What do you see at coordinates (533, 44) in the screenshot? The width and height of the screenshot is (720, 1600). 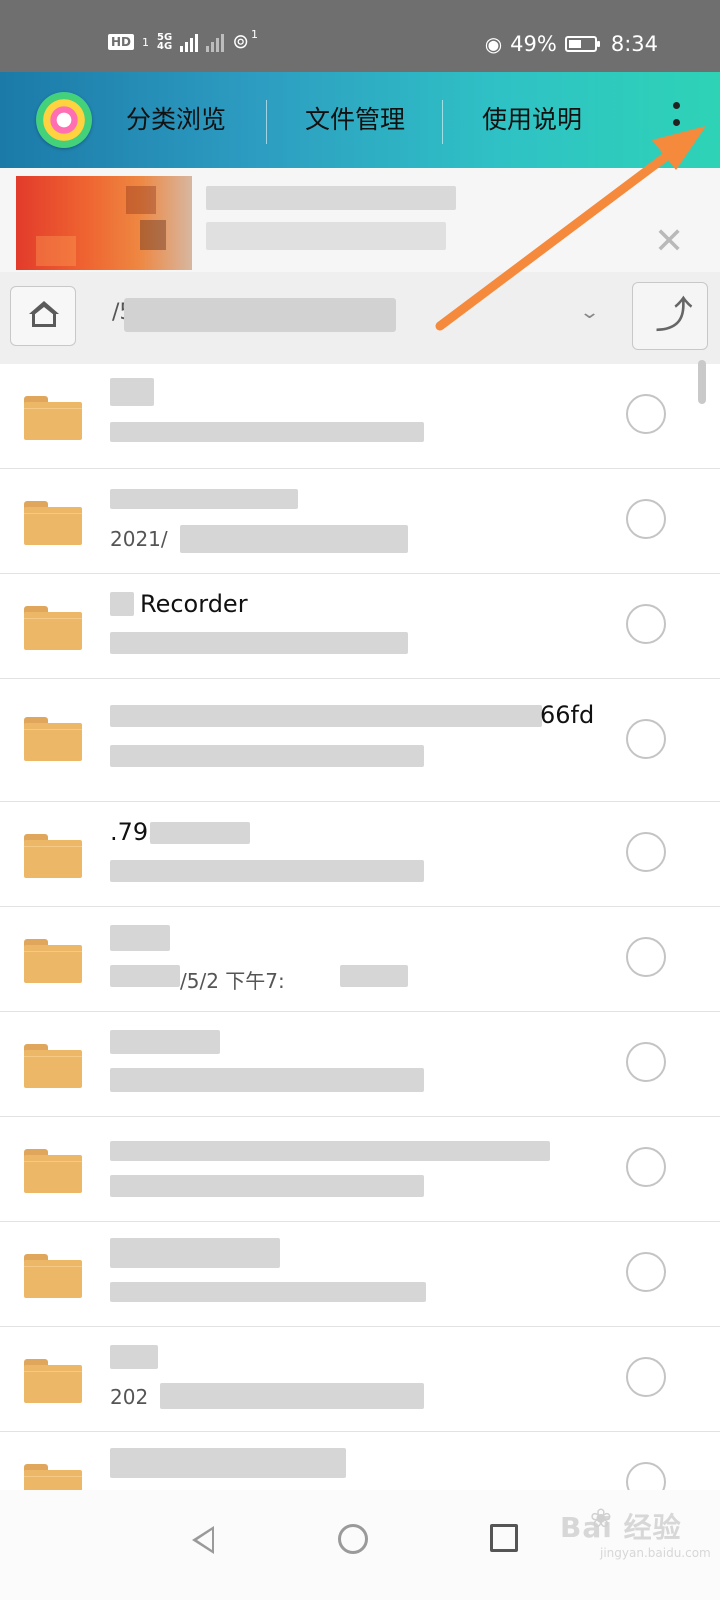 I see `battery-percentage: 49%` at bounding box center [533, 44].